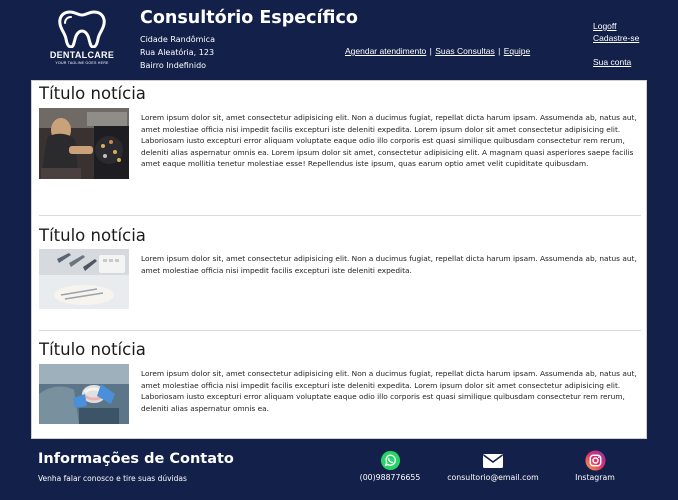 The image size is (678, 500). Describe the element at coordinates (177, 52) in the screenshot. I see `address-street: Rua Aleatória, 123` at that location.